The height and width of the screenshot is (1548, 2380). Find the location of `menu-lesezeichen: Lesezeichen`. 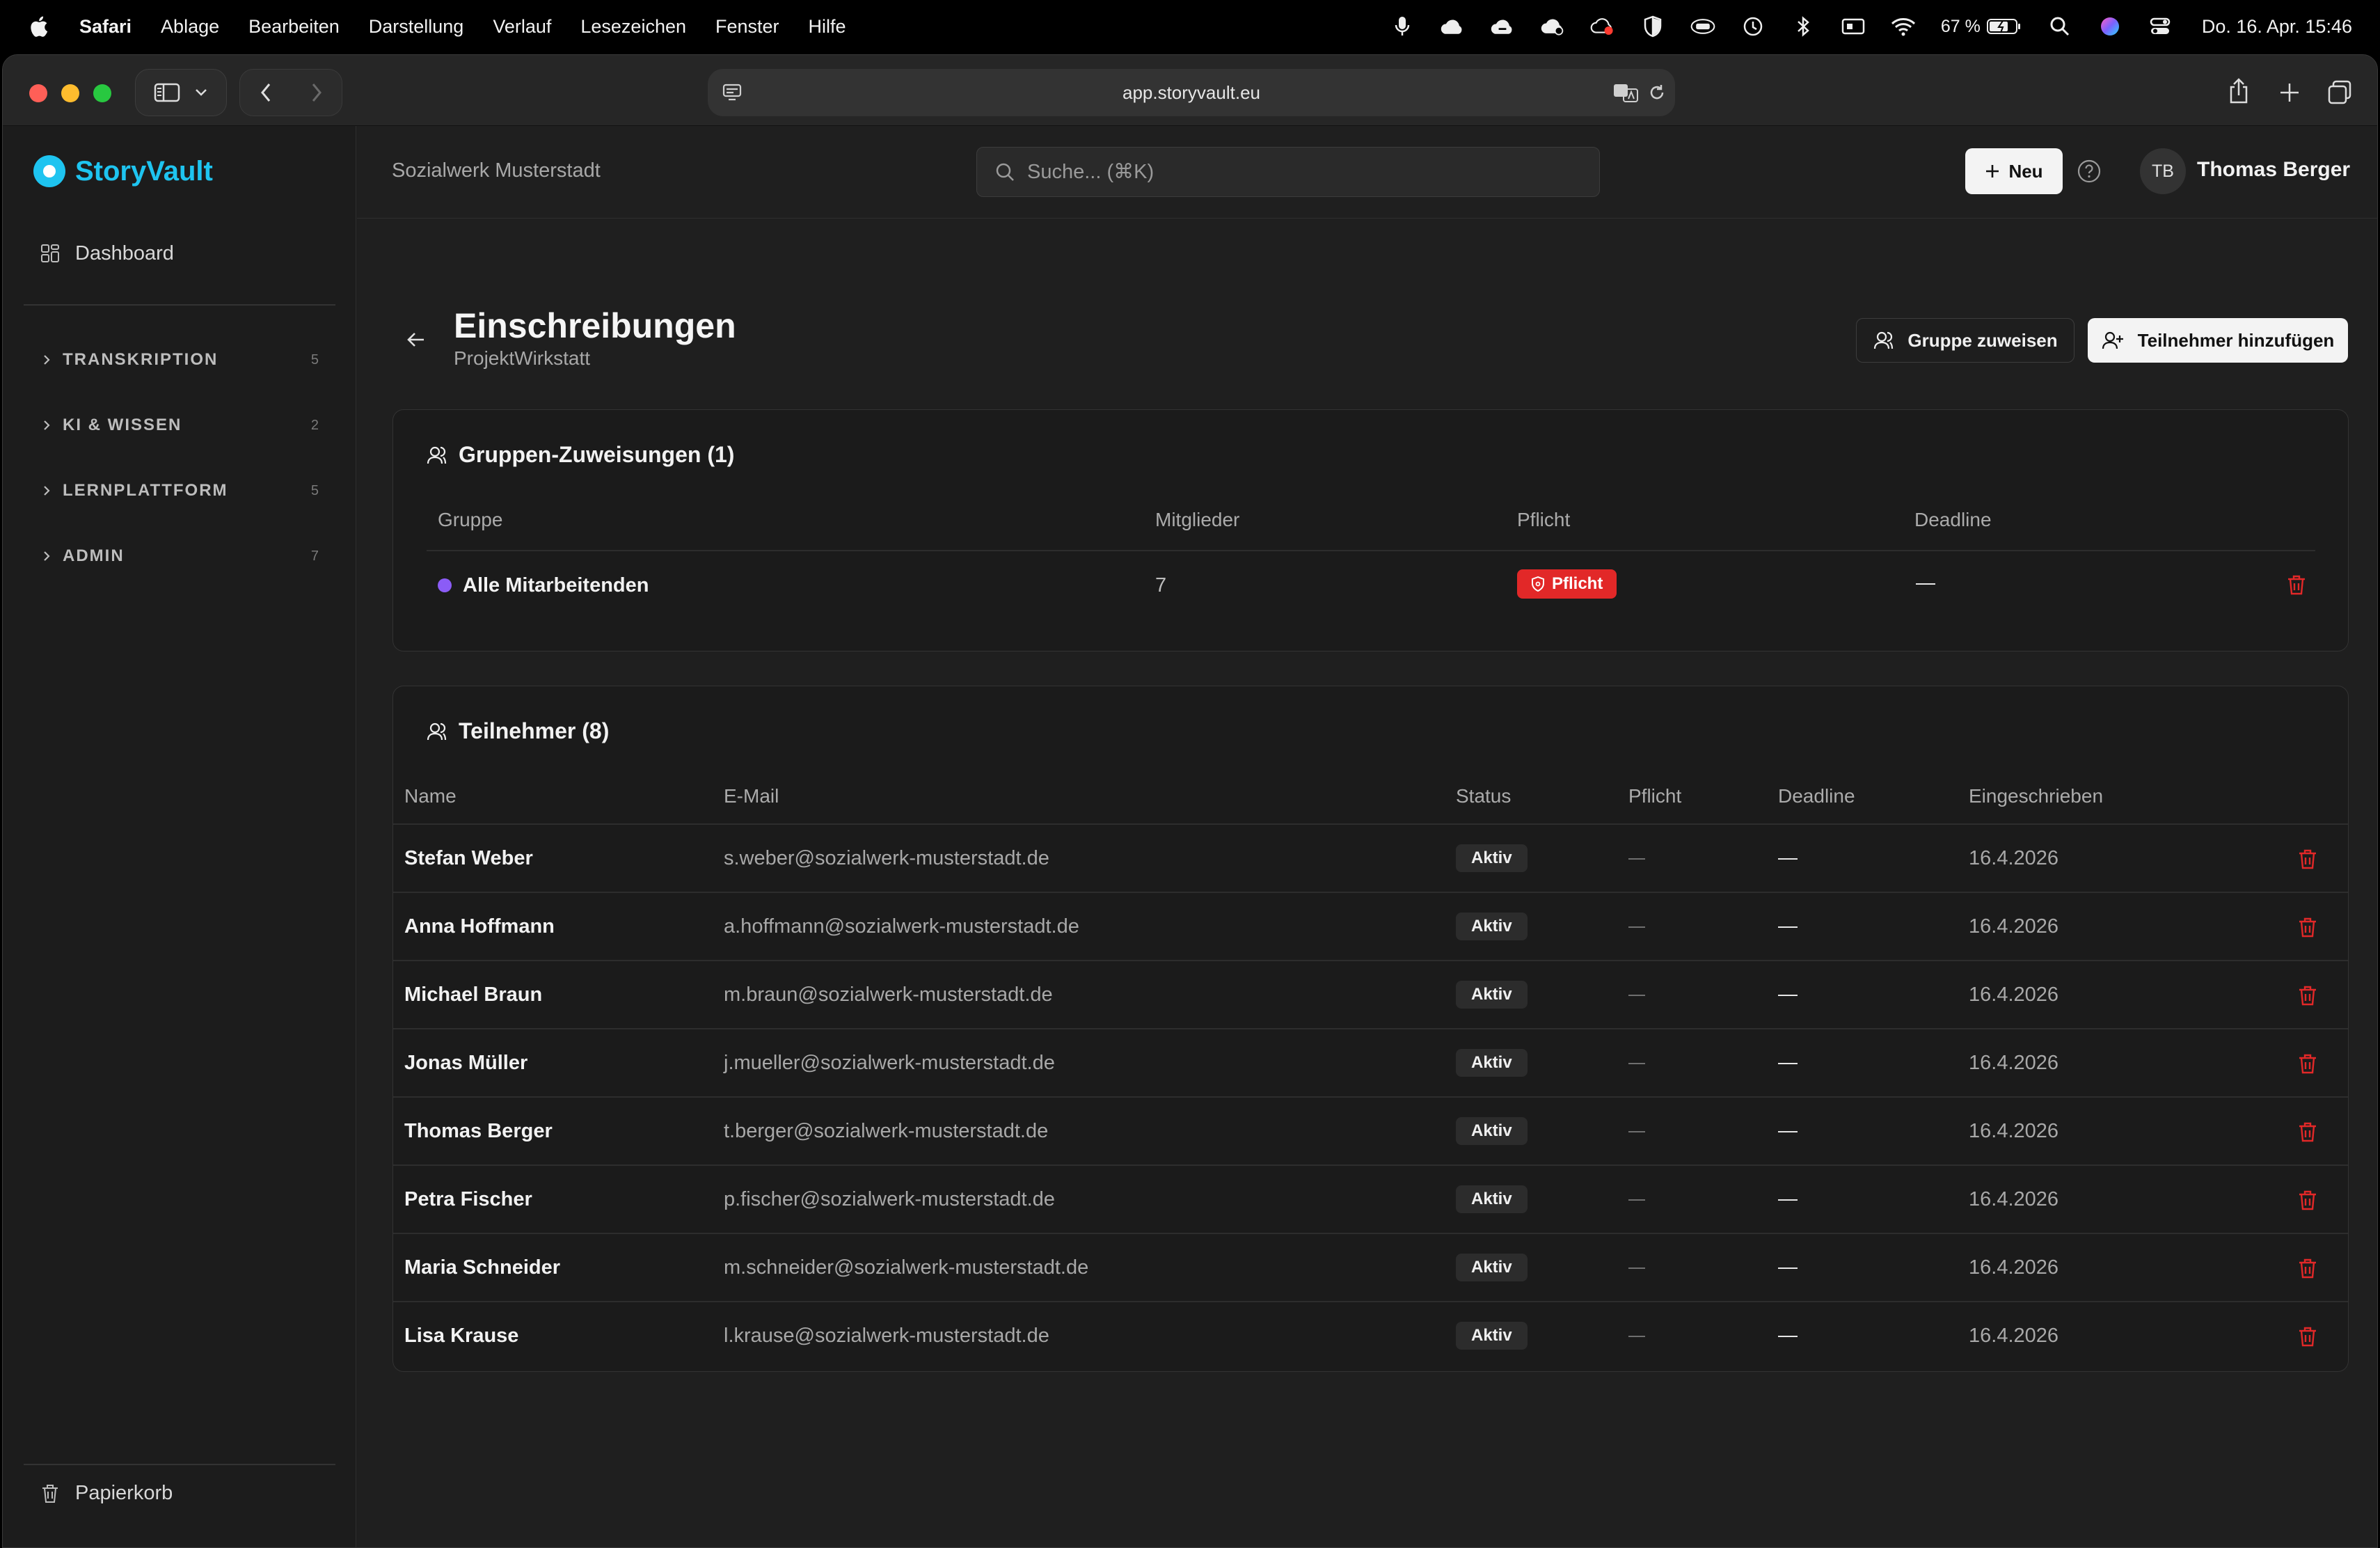

menu-lesezeichen: Lesezeichen is located at coordinates (633, 27).